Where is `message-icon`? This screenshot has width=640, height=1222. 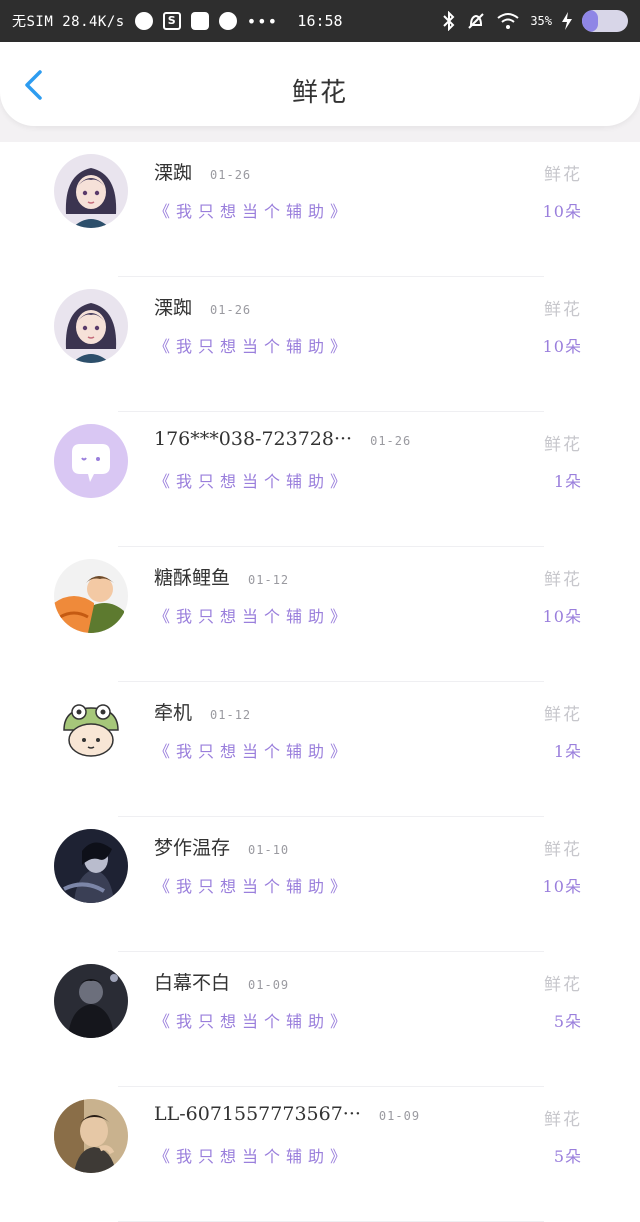
message-icon is located at coordinates (199, 21).